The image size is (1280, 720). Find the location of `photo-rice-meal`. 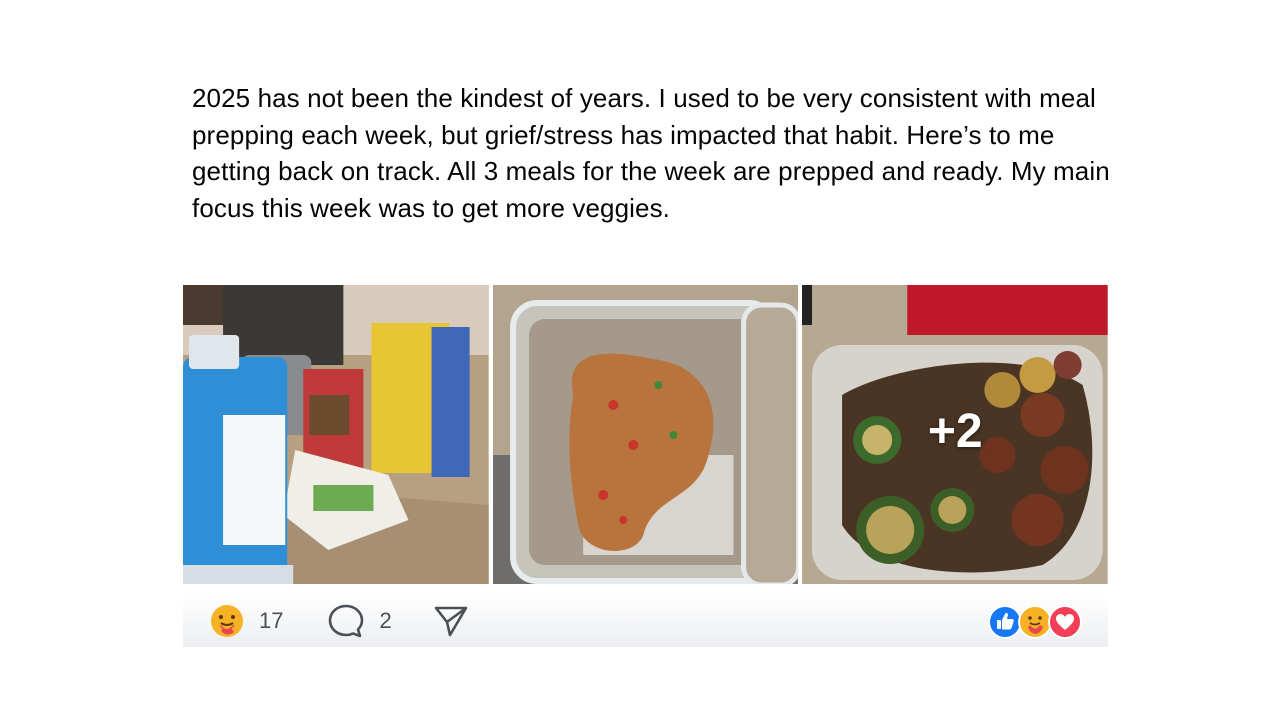

photo-rice-meal is located at coordinates (645, 434).